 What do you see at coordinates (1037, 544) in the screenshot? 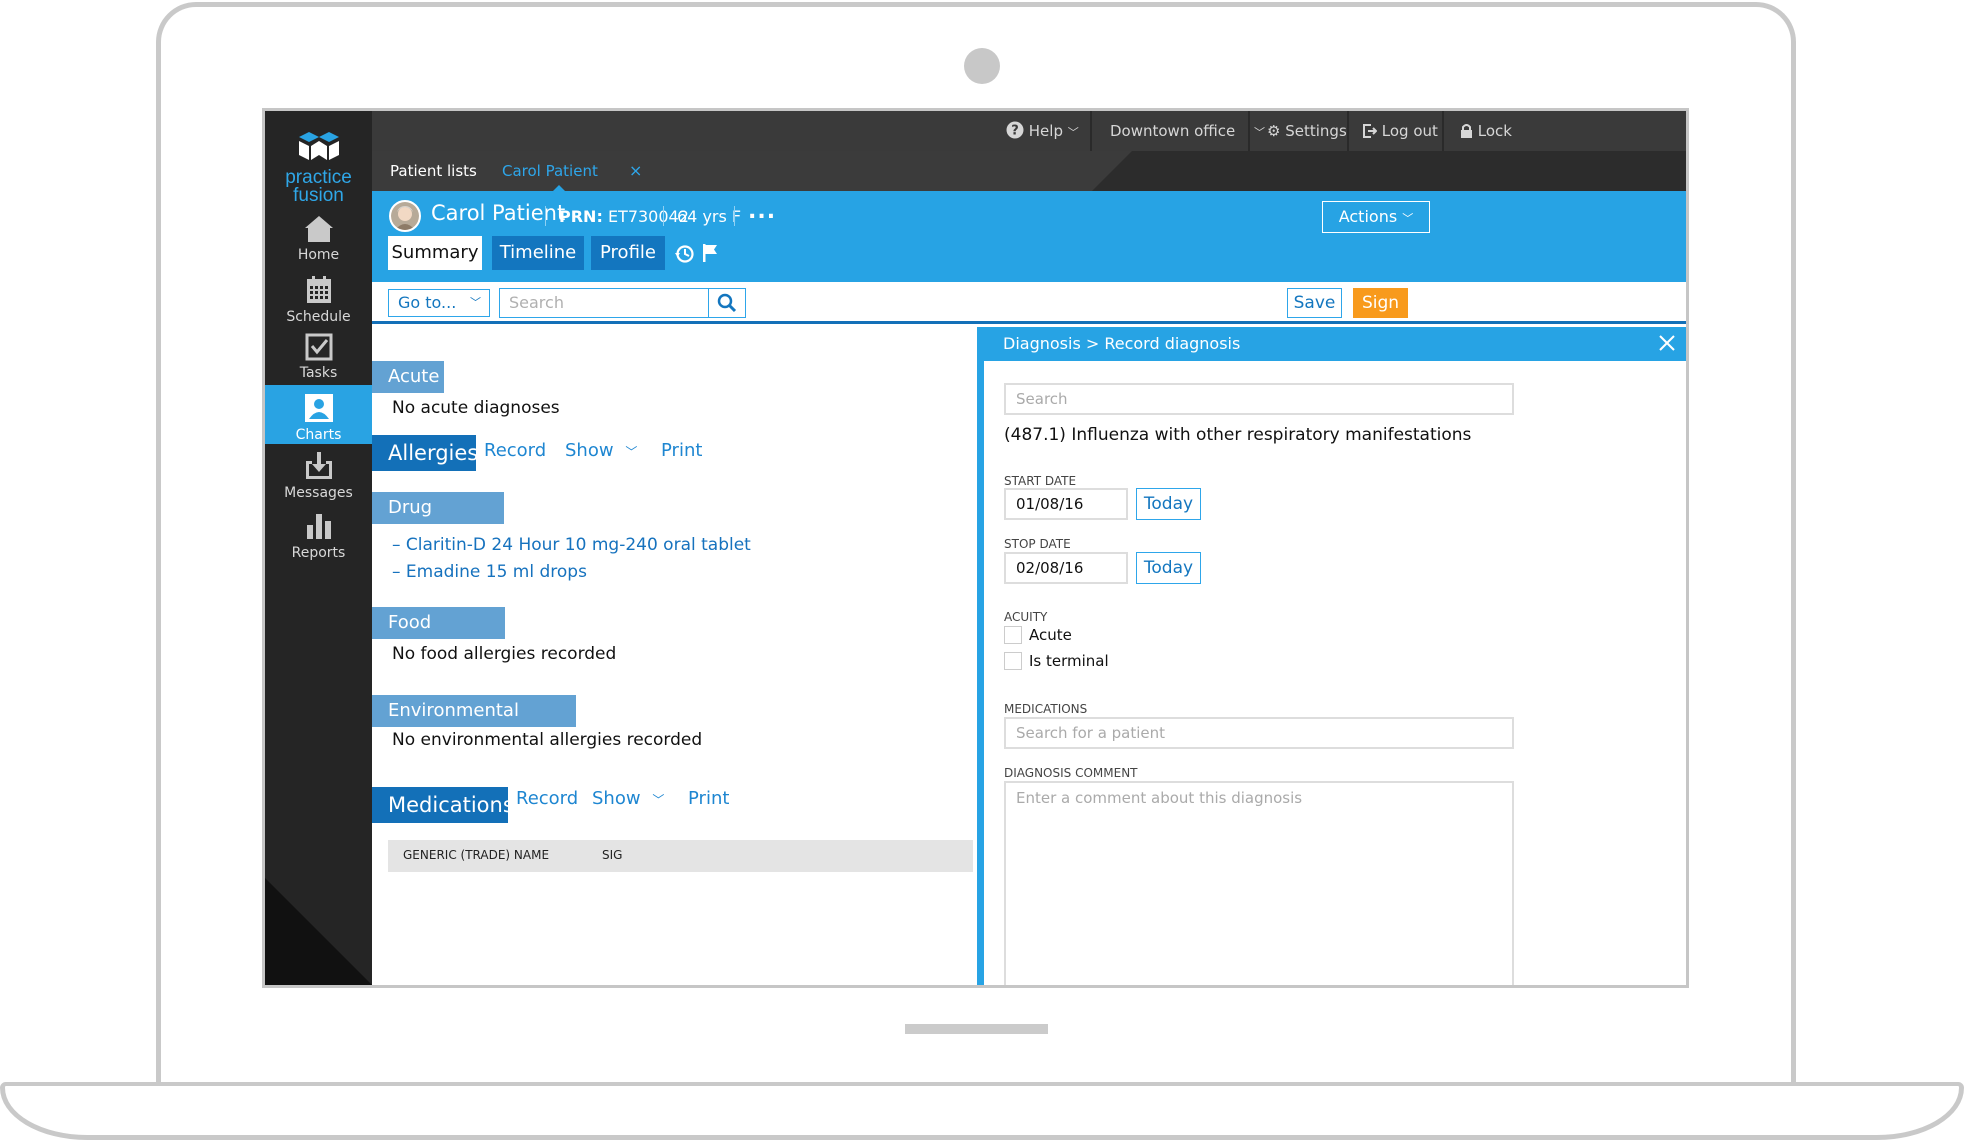
I see `stop-date-label: STOP DATE` at bounding box center [1037, 544].